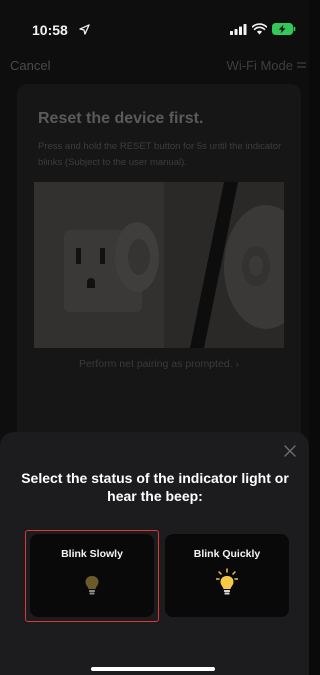 The image size is (320, 675). Describe the element at coordinates (92, 554) in the screenshot. I see `option-label: Blink Slowly` at that location.